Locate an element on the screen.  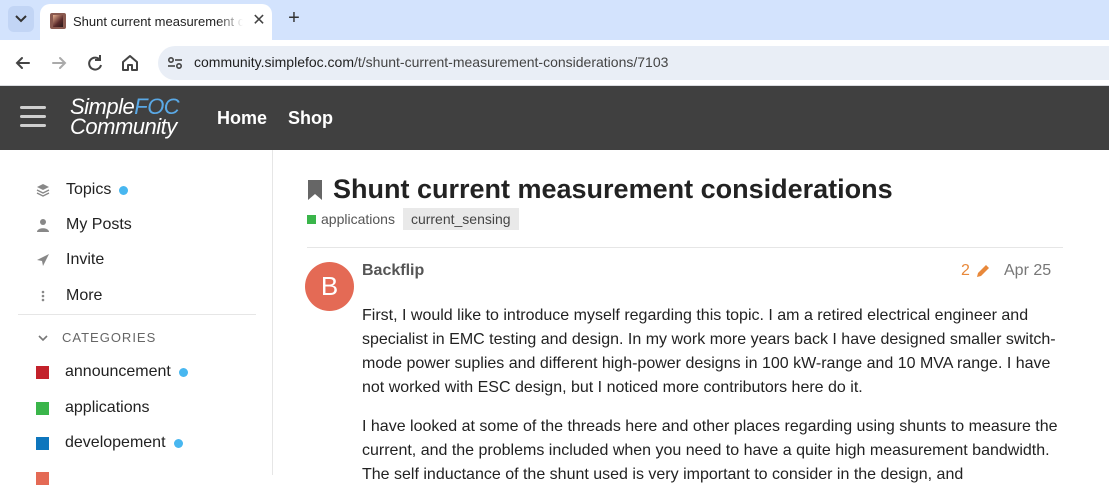
topic-title: Shunt current measurement considerations is located at coordinates (600, 189).